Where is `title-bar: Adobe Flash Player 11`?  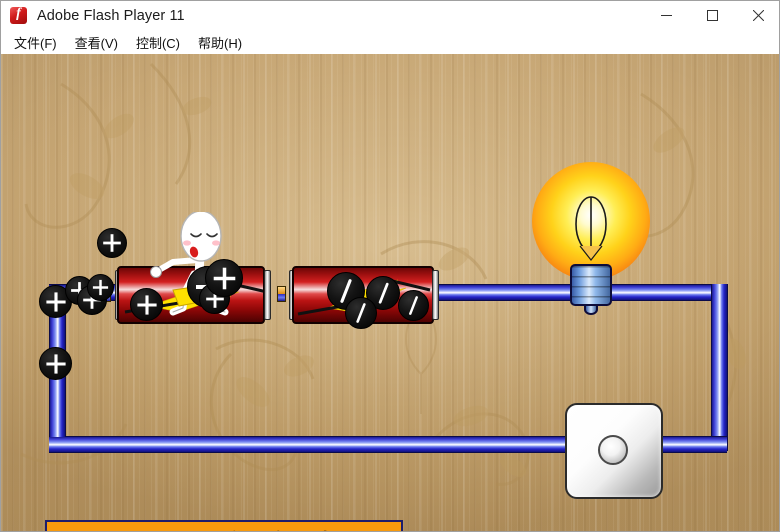 title-bar: Adobe Flash Player 11 is located at coordinates (390, 15).